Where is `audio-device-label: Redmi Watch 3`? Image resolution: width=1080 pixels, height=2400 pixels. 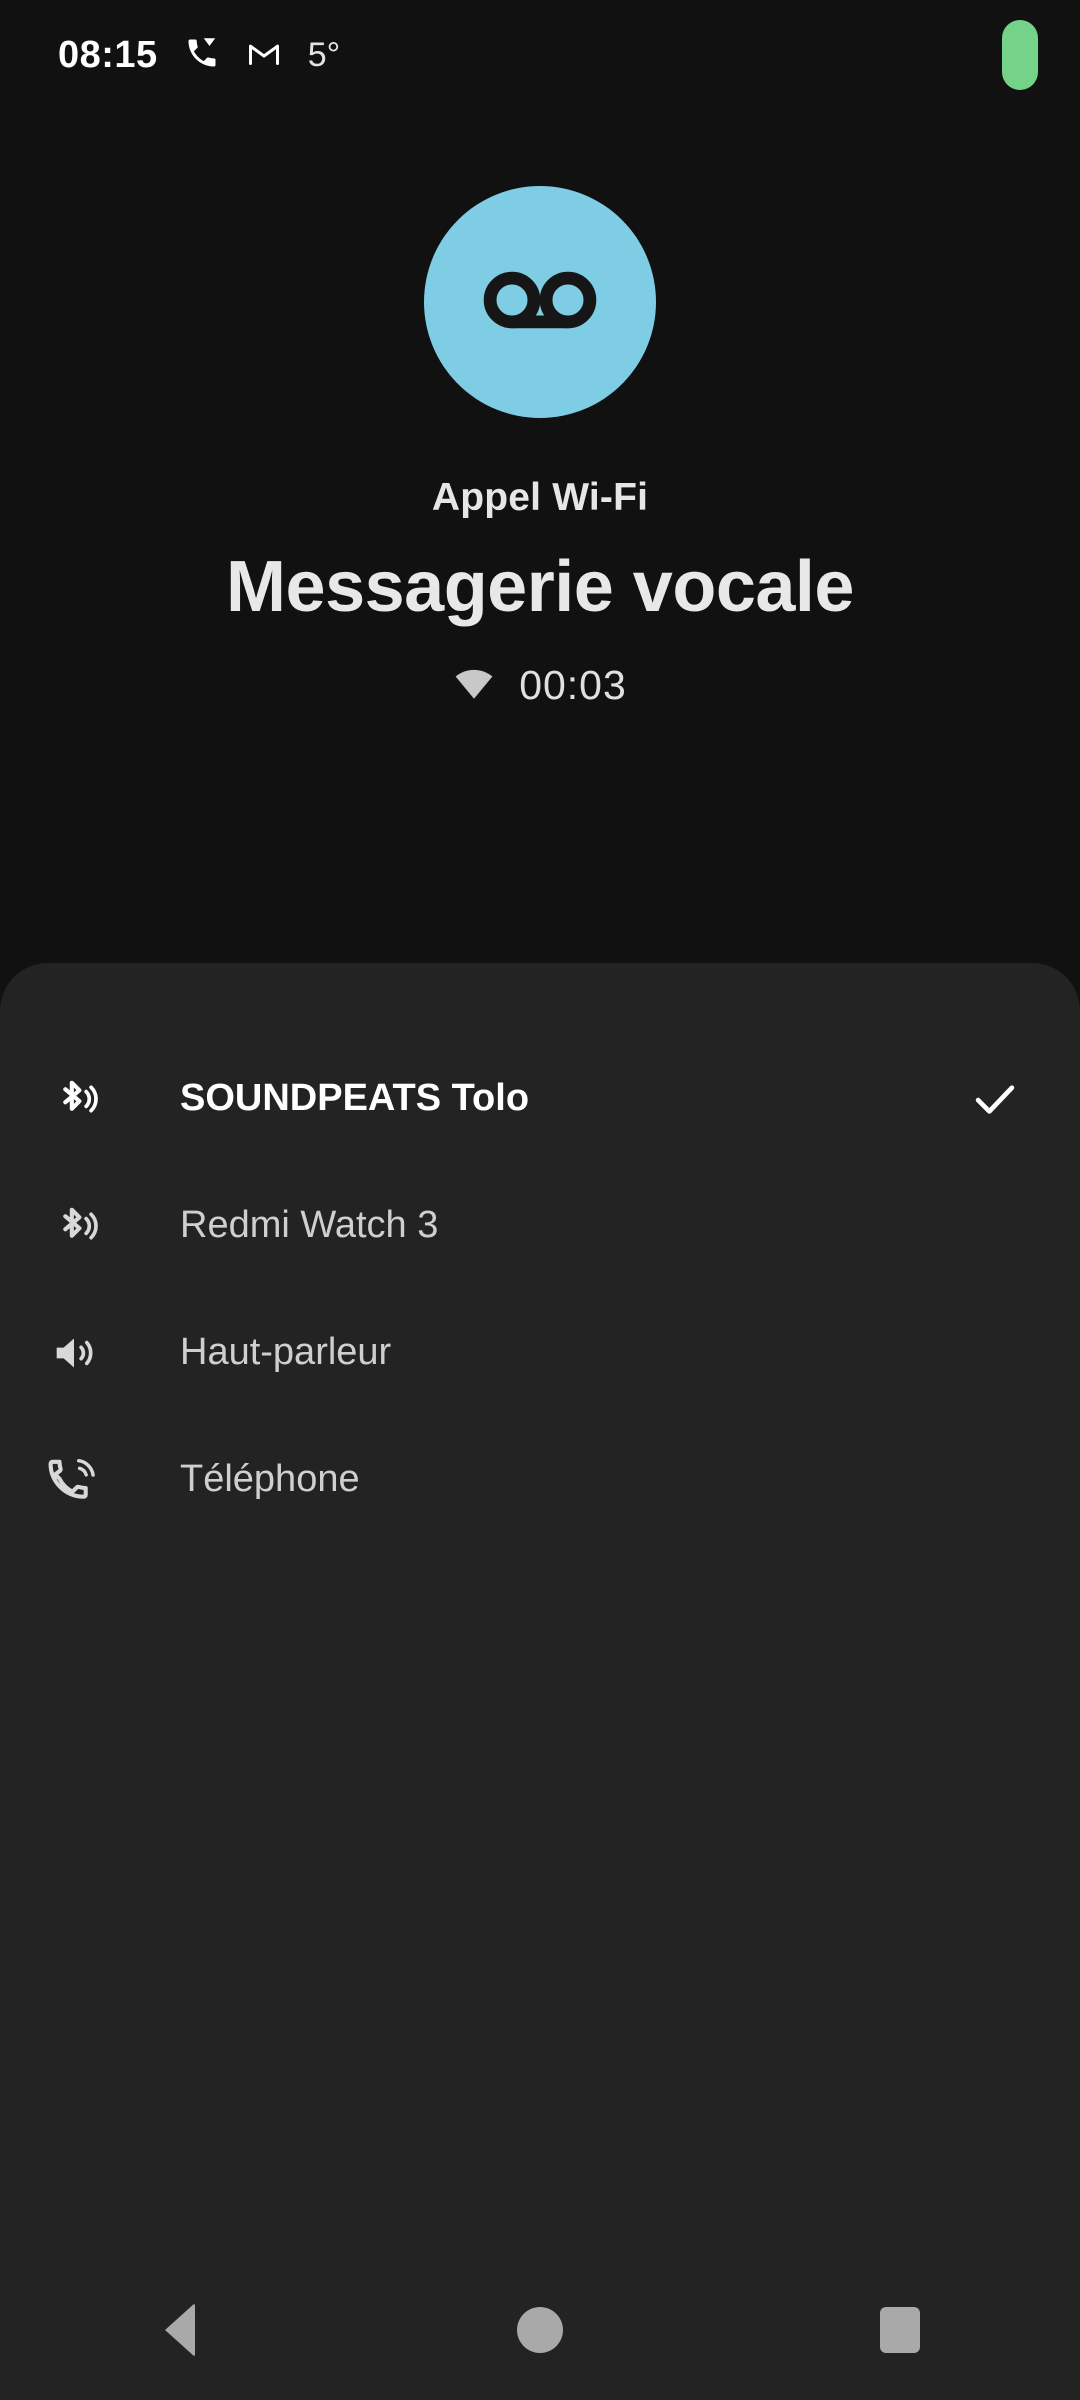 audio-device-label: Redmi Watch 3 is located at coordinates (309, 1225).